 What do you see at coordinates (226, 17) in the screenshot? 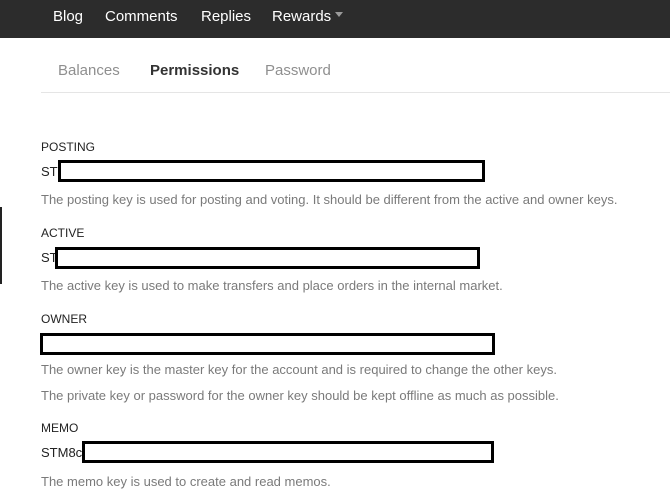
I see `nav-replies-link: Replies` at bounding box center [226, 17].